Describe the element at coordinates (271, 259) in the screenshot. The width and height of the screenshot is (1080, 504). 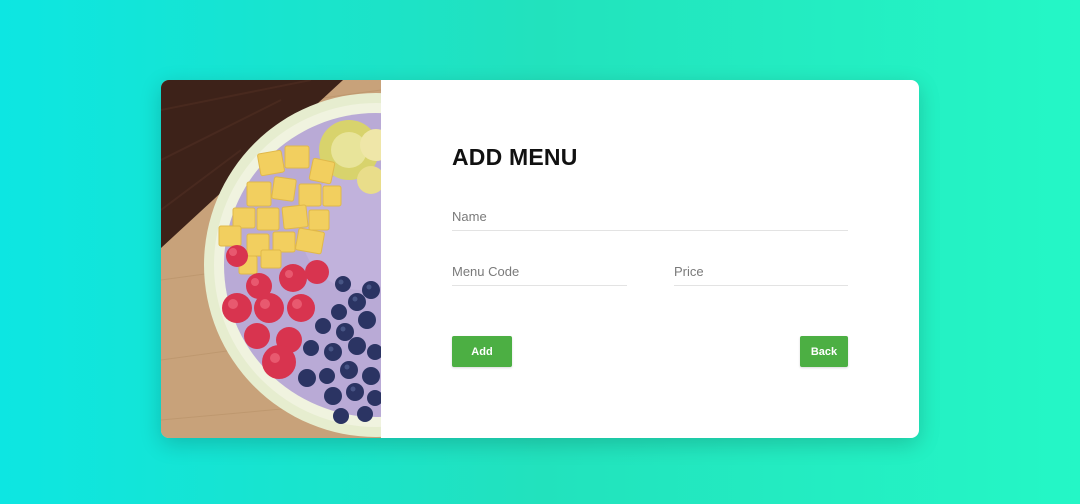
I see `smoothie-bowl-photo` at that location.